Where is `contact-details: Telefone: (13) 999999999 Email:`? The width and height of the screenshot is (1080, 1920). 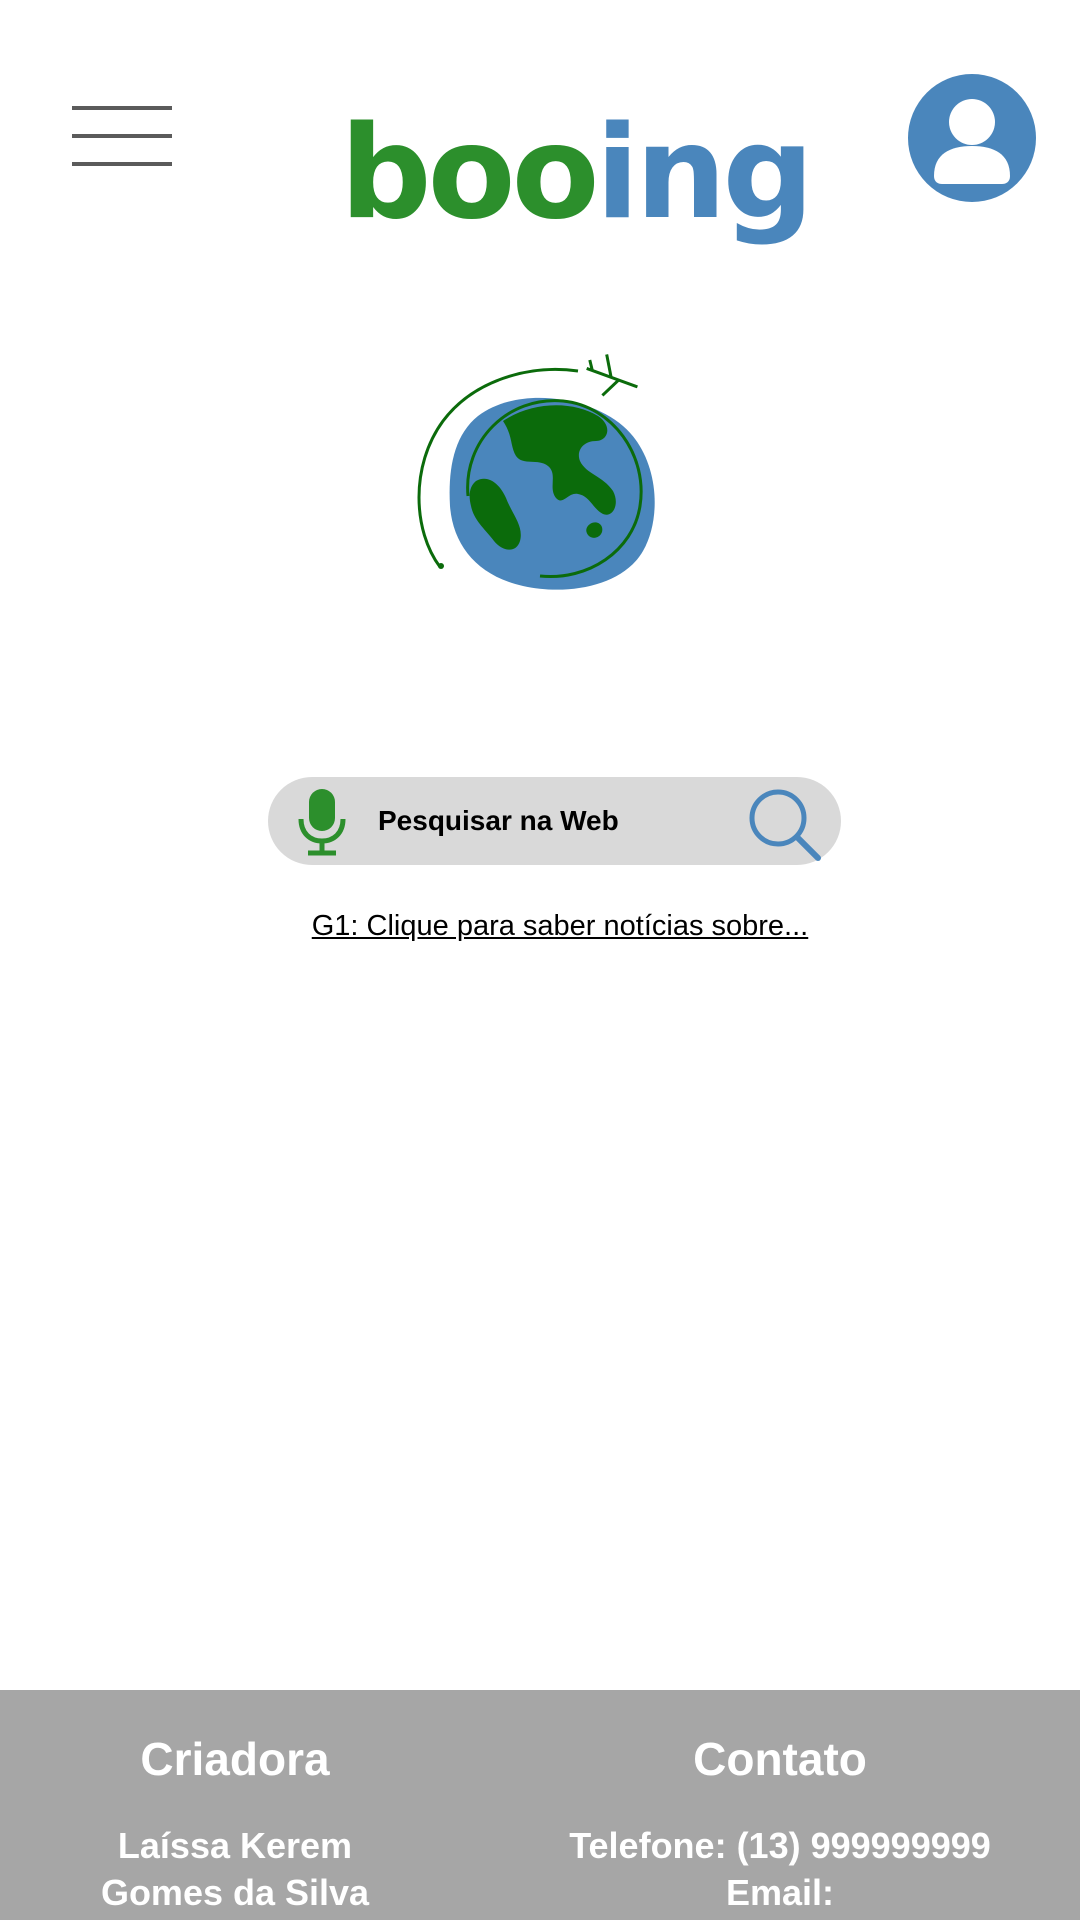 contact-details: Telefone: (13) 999999999 Email: is located at coordinates (780, 1869).